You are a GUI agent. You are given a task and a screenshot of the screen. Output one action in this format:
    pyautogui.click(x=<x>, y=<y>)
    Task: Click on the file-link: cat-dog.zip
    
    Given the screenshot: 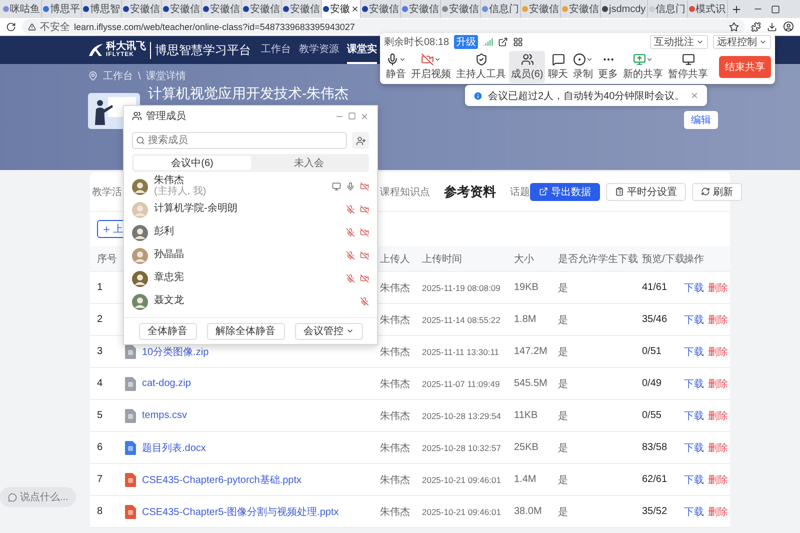 What is the action you would take?
    pyautogui.click(x=166, y=383)
    